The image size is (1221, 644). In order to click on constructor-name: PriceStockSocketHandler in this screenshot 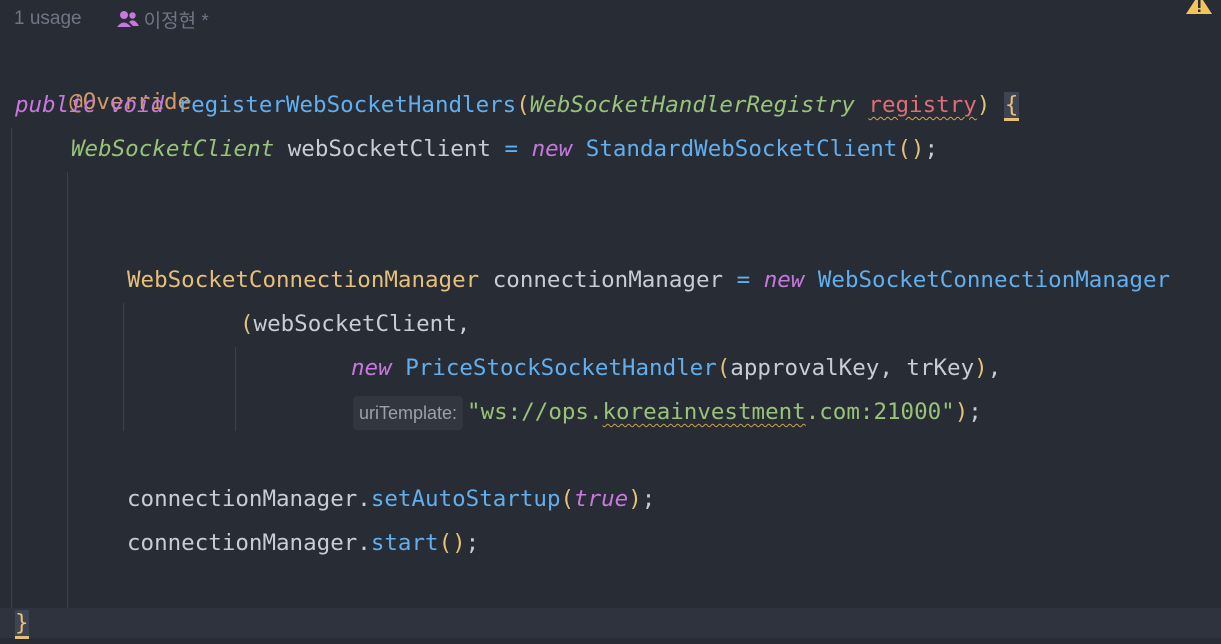, I will do `click(561, 368)`.